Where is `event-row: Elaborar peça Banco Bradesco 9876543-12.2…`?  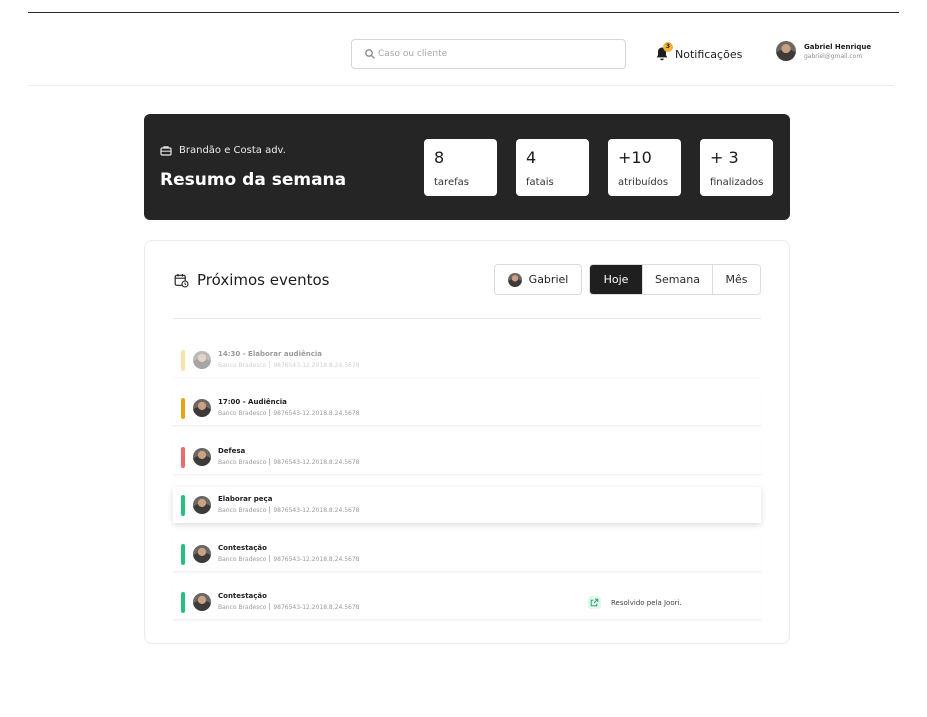 event-row: Elaborar peça Banco Bradesco 9876543-12.2… is located at coordinates (467, 505).